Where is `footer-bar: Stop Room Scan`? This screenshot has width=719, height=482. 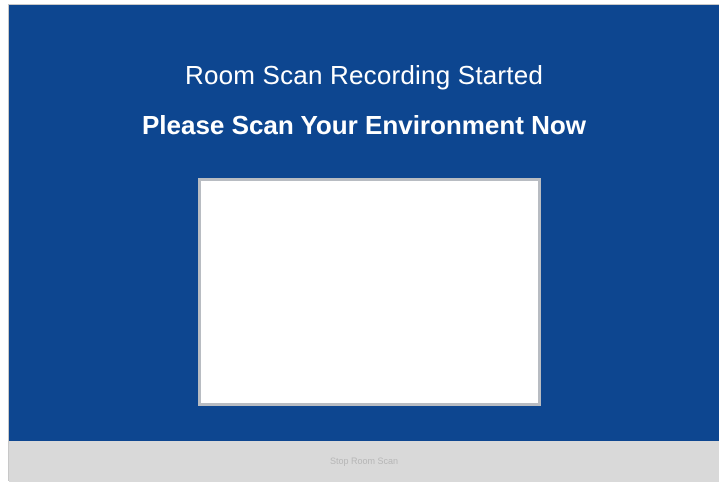
footer-bar: Stop Room Scan is located at coordinates (364, 461).